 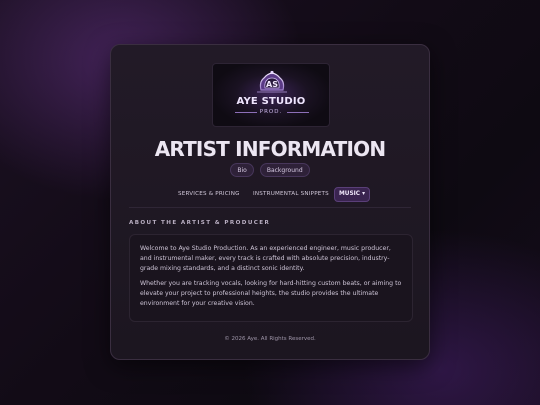 What do you see at coordinates (270, 207) in the screenshot?
I see `section-divider` at bounding box center [270, 207].